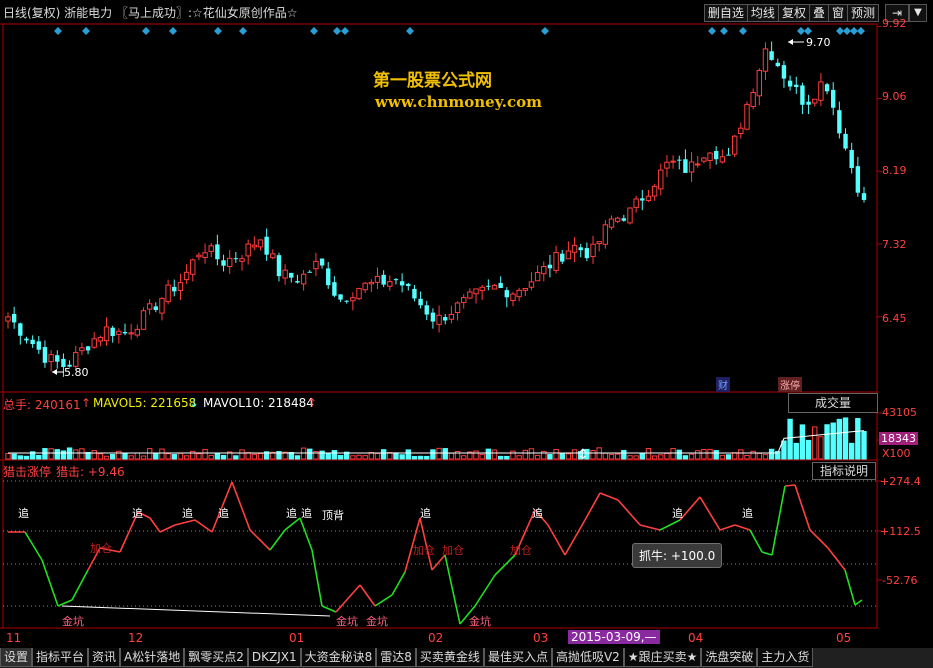 The height and width of the screenshot is (668, 933). Describe the element at coordinates (274, 657) in the screenshot. I see `tab-indicator: DKZJX1` at that location.